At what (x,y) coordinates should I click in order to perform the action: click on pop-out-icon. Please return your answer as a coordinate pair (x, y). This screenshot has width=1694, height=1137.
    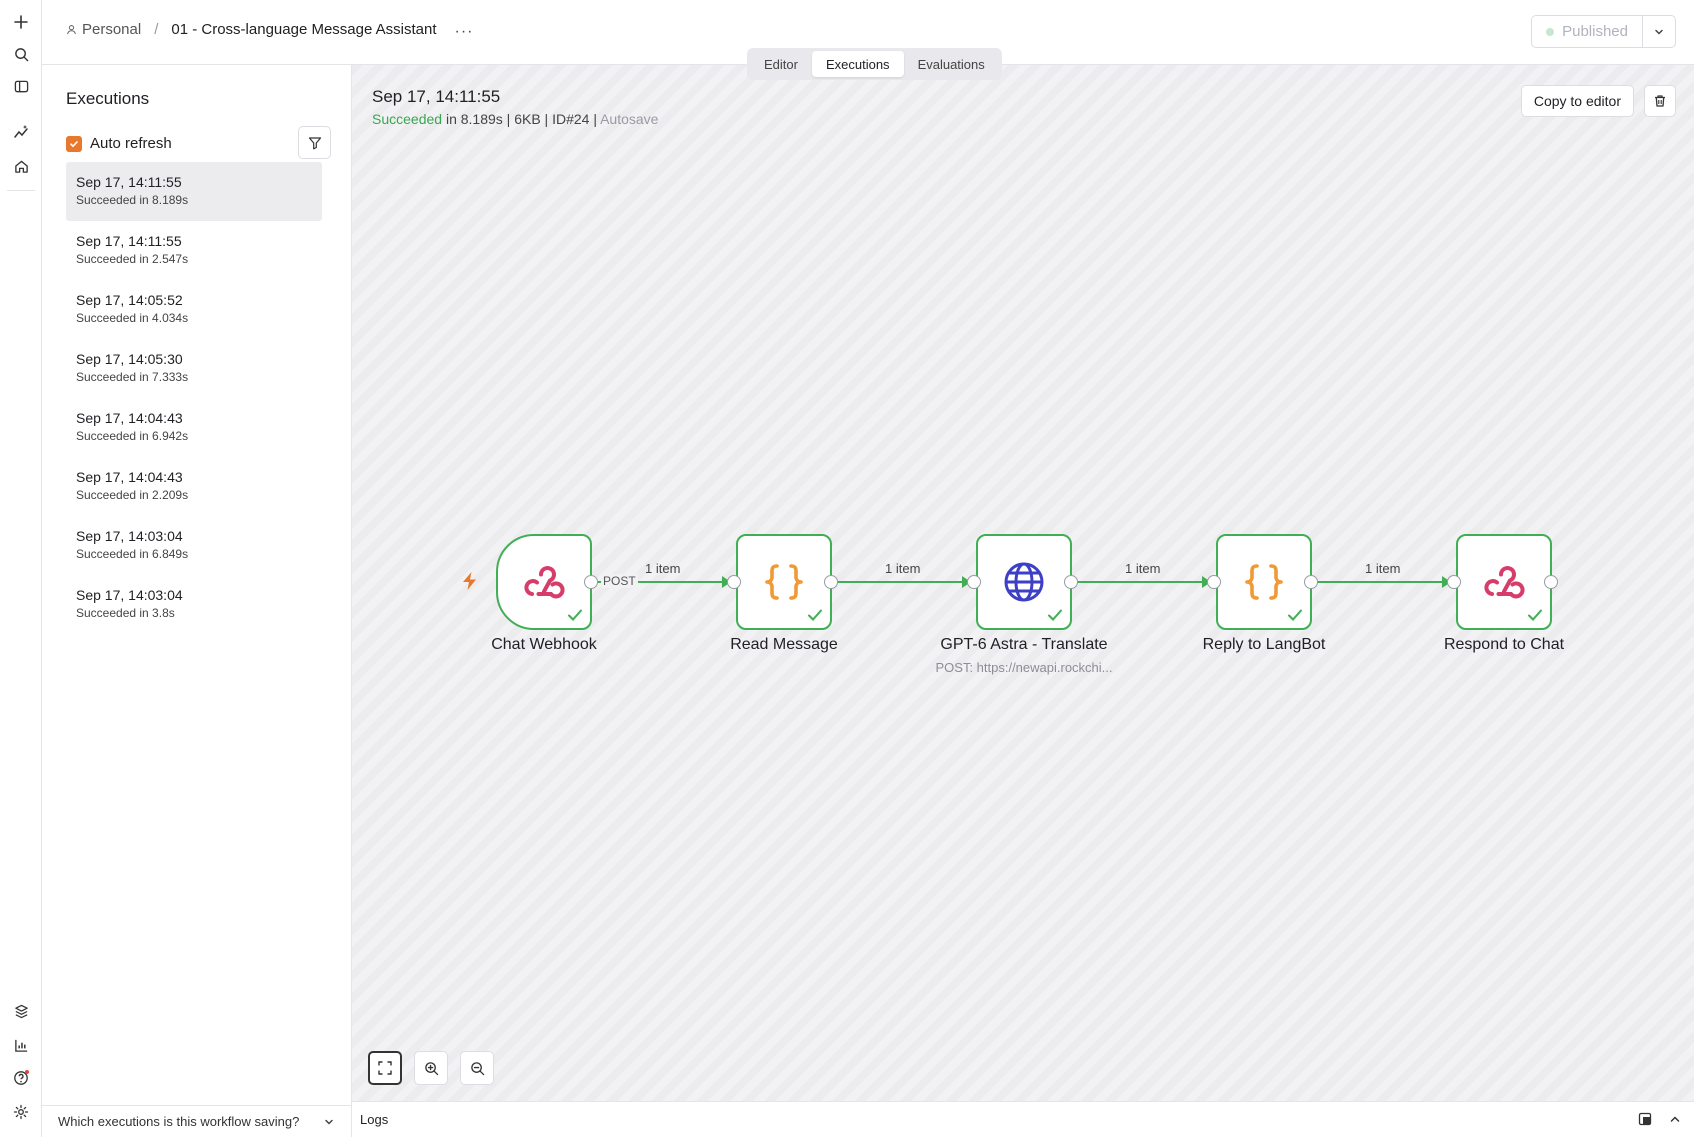
    Looking at the image, I should click on (1645, 1119).